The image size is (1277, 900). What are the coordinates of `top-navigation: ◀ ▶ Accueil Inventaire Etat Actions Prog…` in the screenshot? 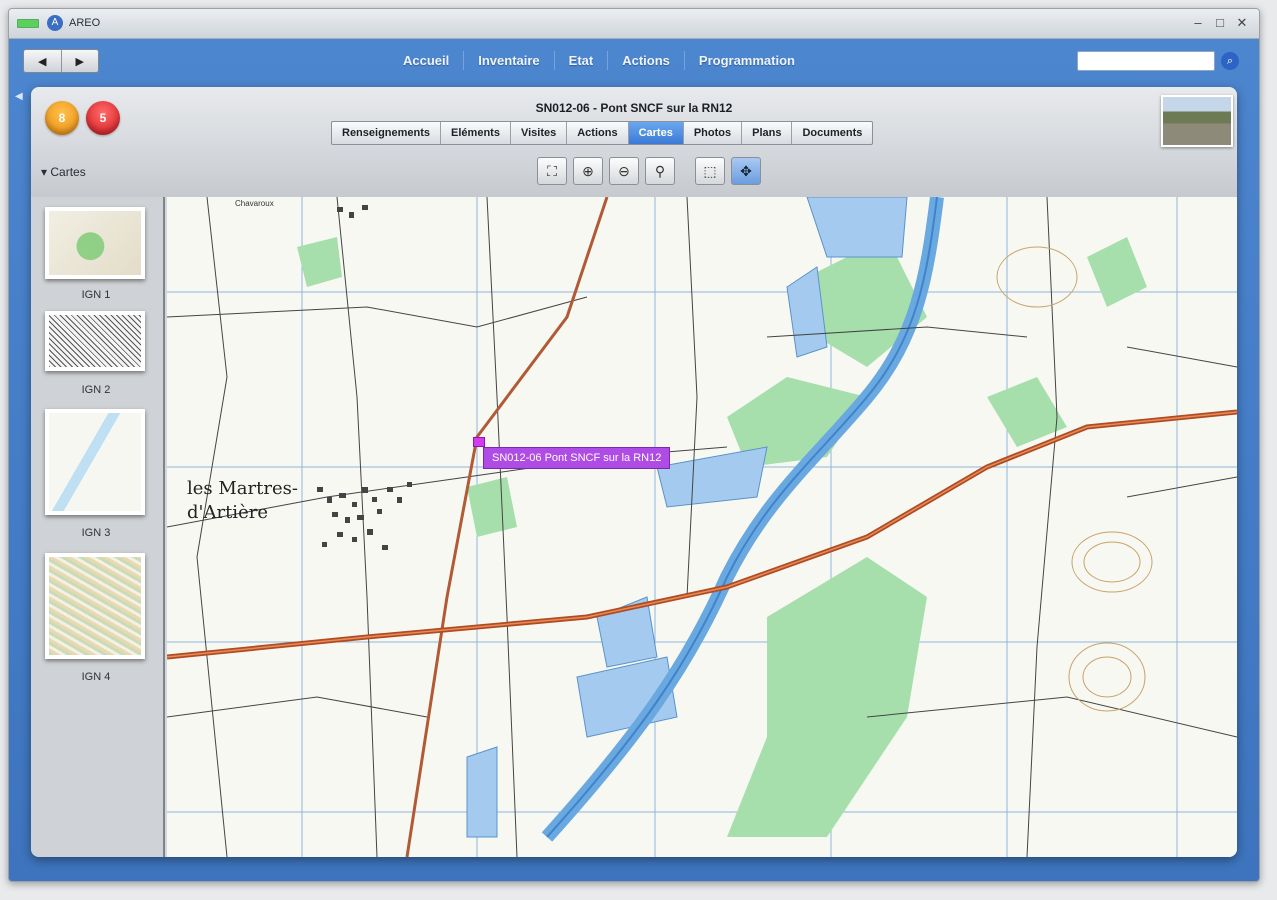 It's located at (634, 70).